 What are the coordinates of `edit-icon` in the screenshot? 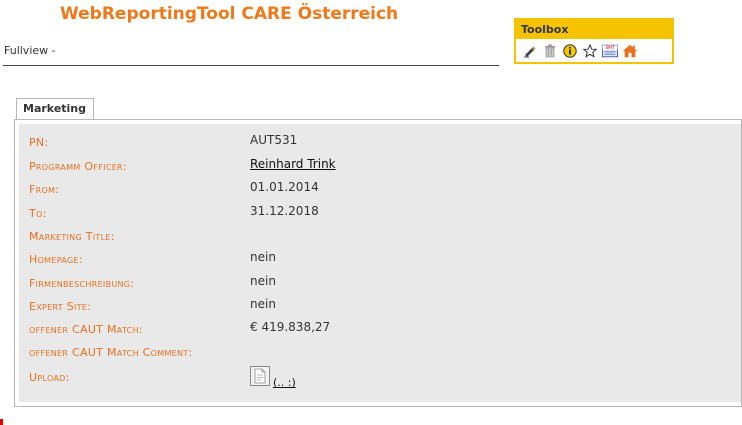 It's located at (530, 51).